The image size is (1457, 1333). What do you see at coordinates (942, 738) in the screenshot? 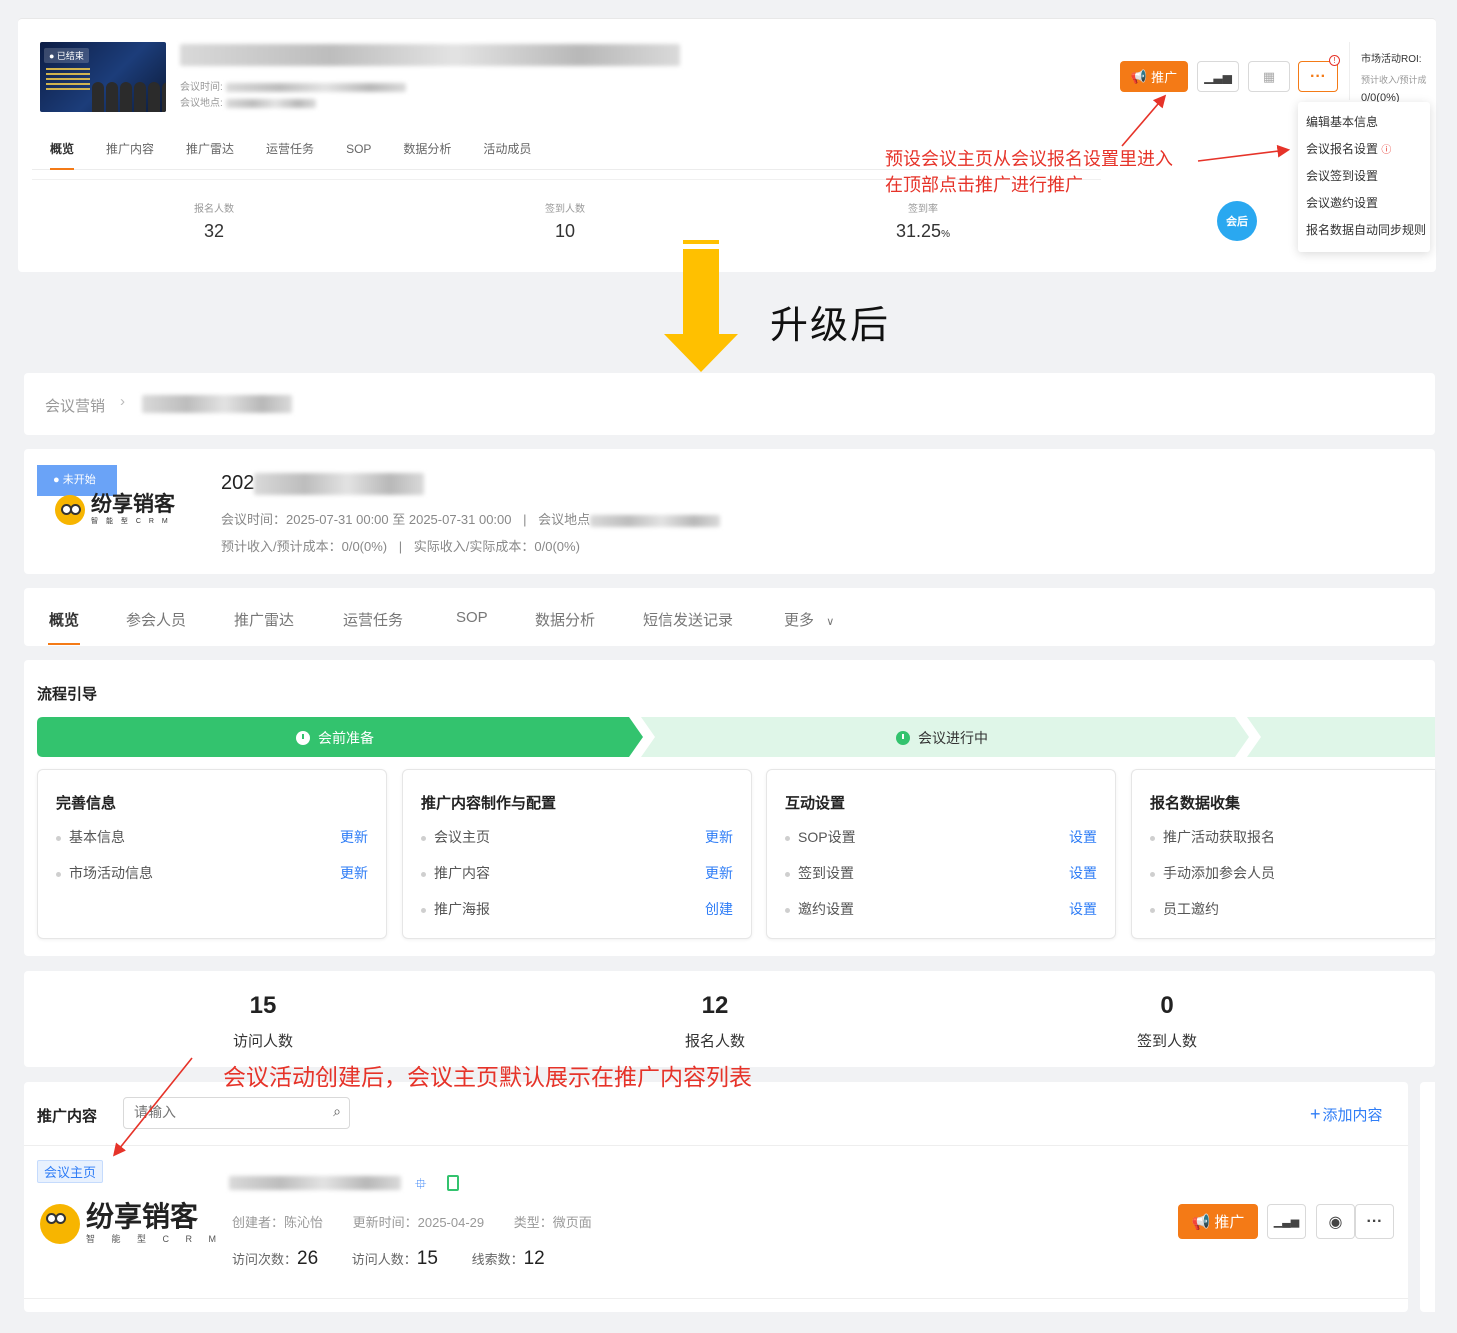
I see `flow-step-in-progress: 会议进行中` at bounding box center [942, 738].